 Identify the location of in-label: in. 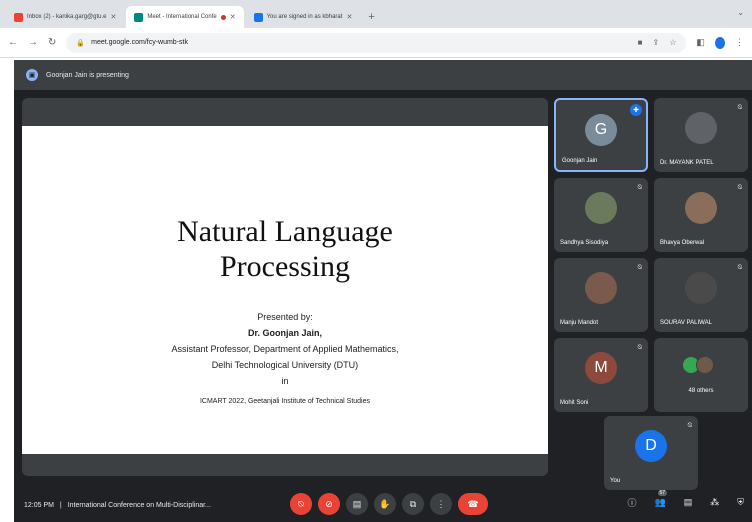
(285, 381).